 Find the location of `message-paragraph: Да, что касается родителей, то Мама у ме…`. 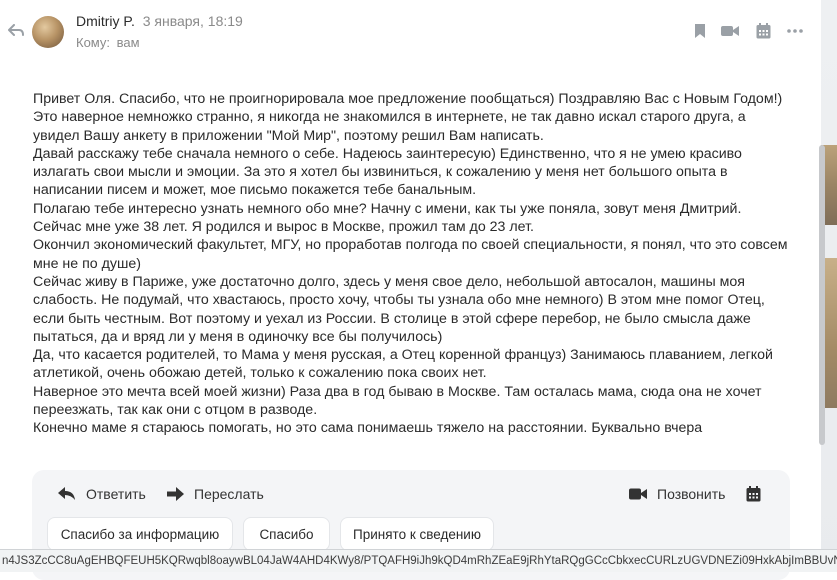

message-paragraph: Да, что касается родителей, то Мама у ме… is located at coordinates (403, 364).